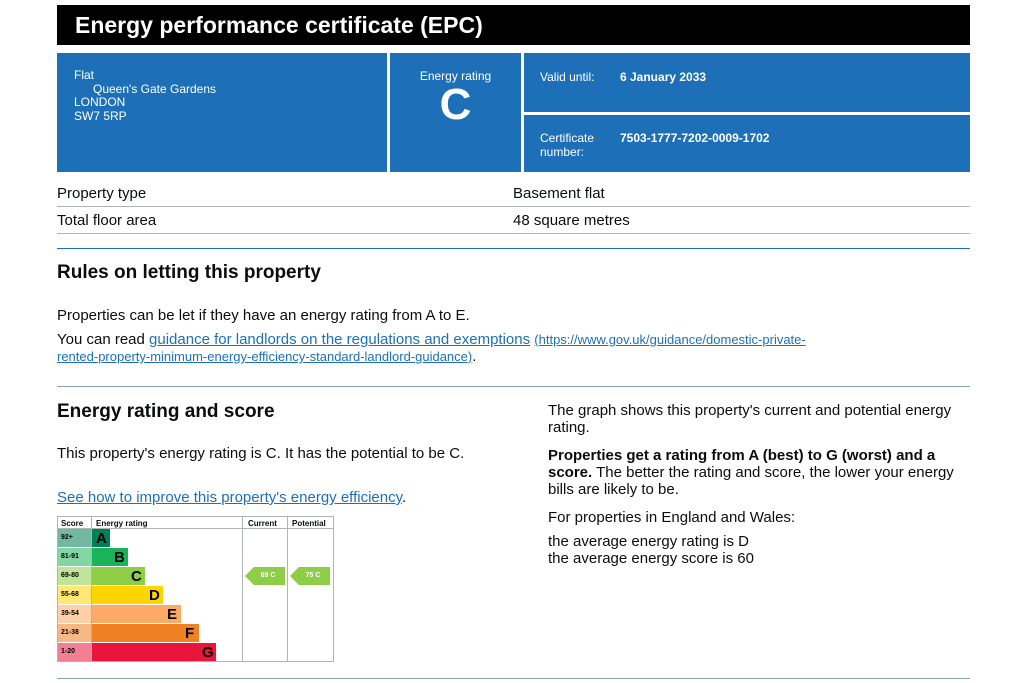 Image resolution: width=1024 pixels, height=683 pixels. What do you see at coordinates (559, 193) in the screenshot?
I see `property-type-value: Basement flat` at bounding box center [559, 193].